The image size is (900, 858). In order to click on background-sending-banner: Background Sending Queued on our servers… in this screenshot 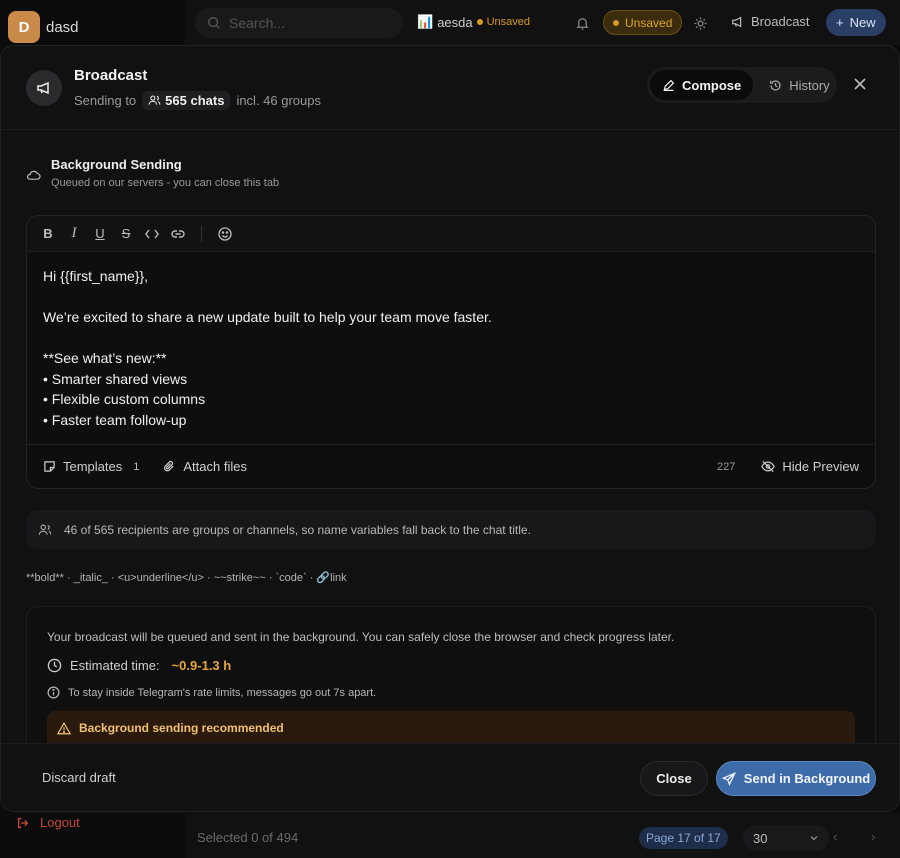, I will do `click(152, 173)`.